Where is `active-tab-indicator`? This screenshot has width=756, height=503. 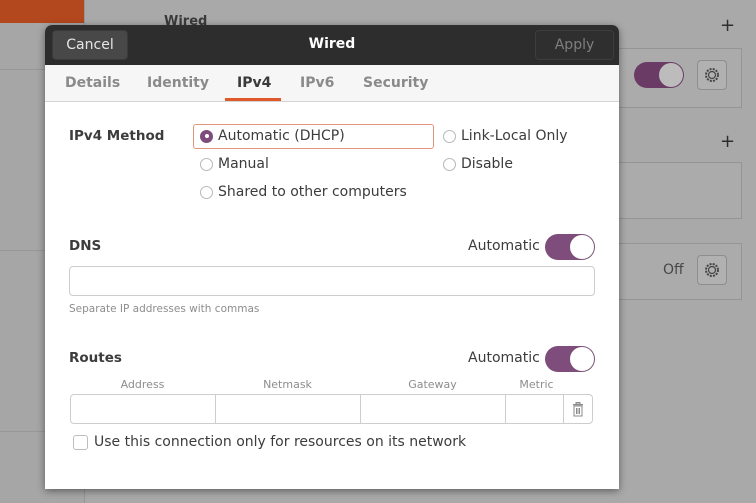
active-tab-indicator is located at coordinates (253, 99).